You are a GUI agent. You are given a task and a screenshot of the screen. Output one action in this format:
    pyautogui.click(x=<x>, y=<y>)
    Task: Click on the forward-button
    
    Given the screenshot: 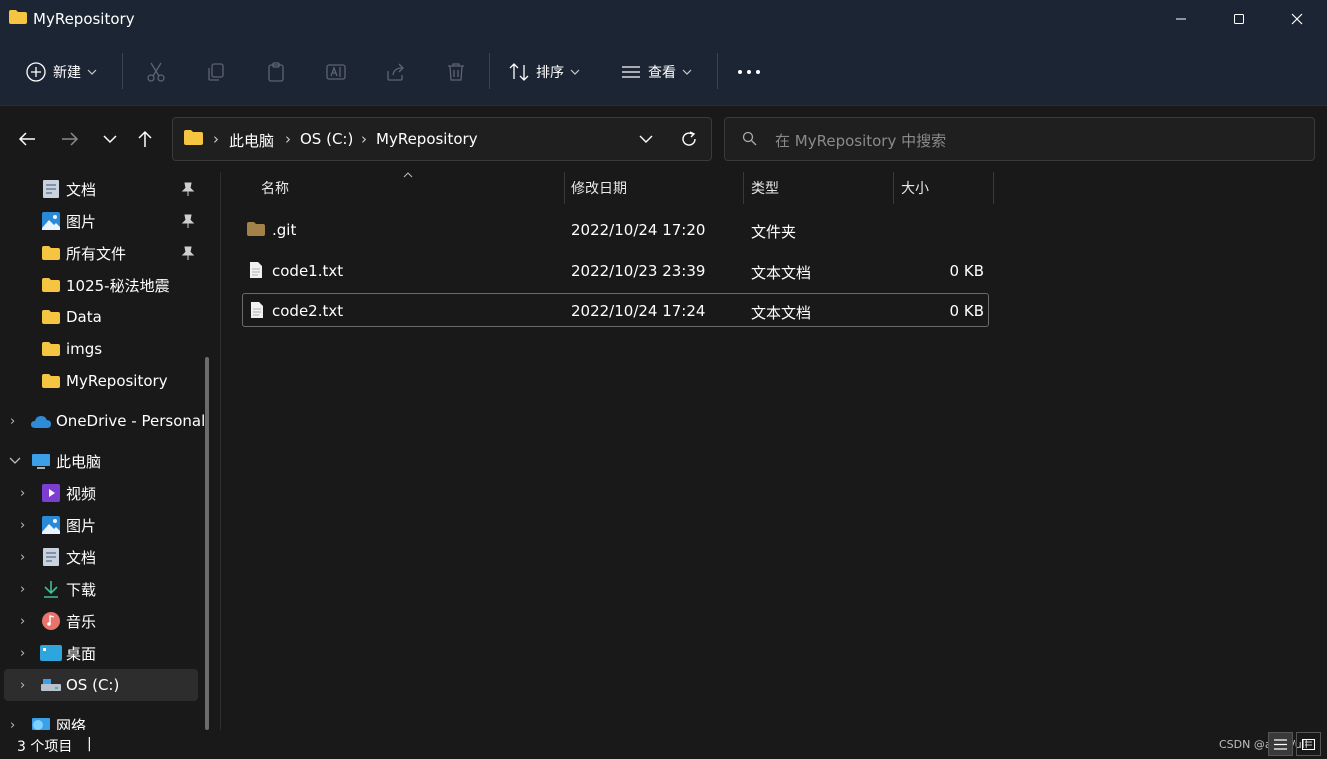 What is the action you would take?
    pyautogui.click(x=70, y=139)
    